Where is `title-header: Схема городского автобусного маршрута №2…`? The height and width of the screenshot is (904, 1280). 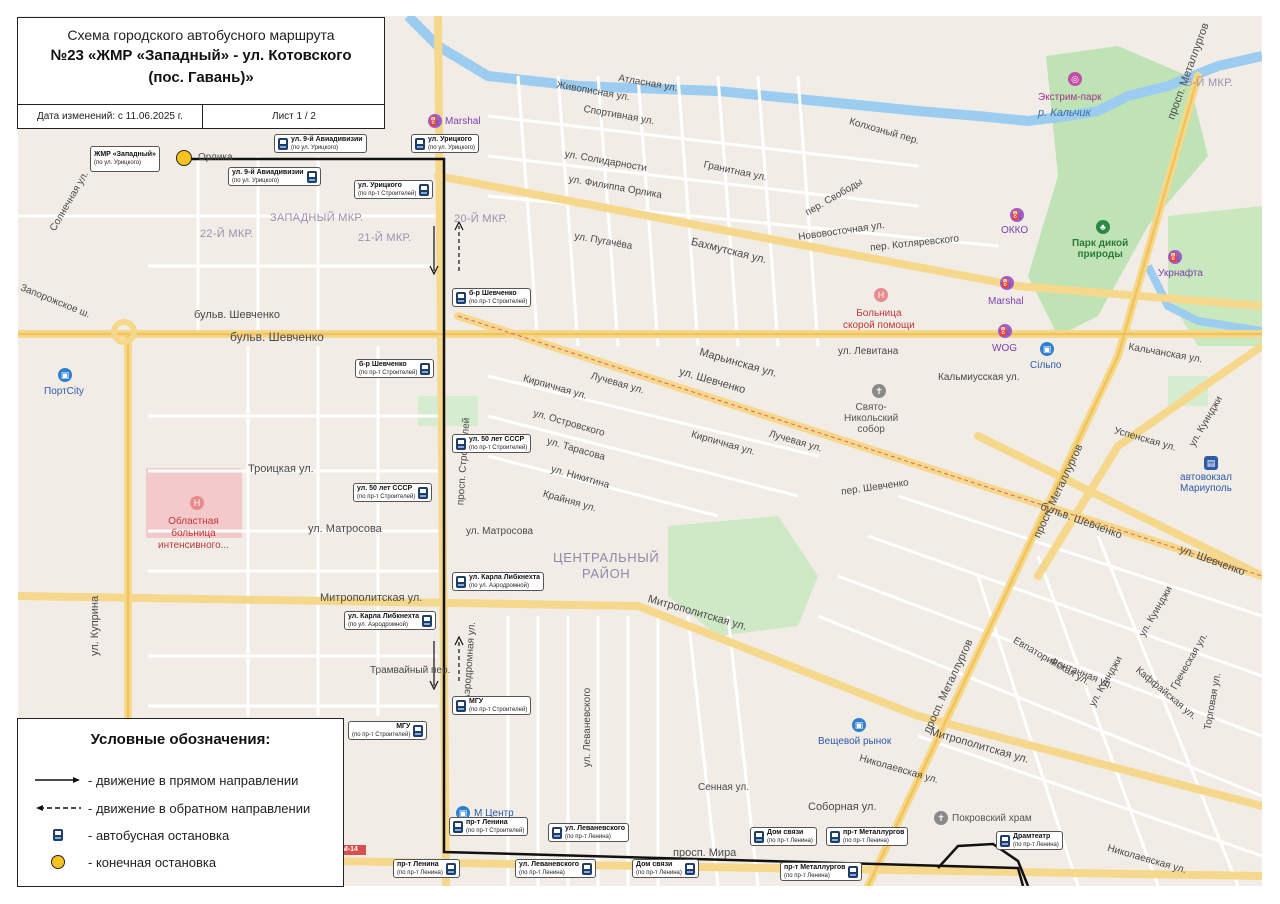
title-header: Схема городского автобусного маршрута №2… is located at coordinates (201, 61).